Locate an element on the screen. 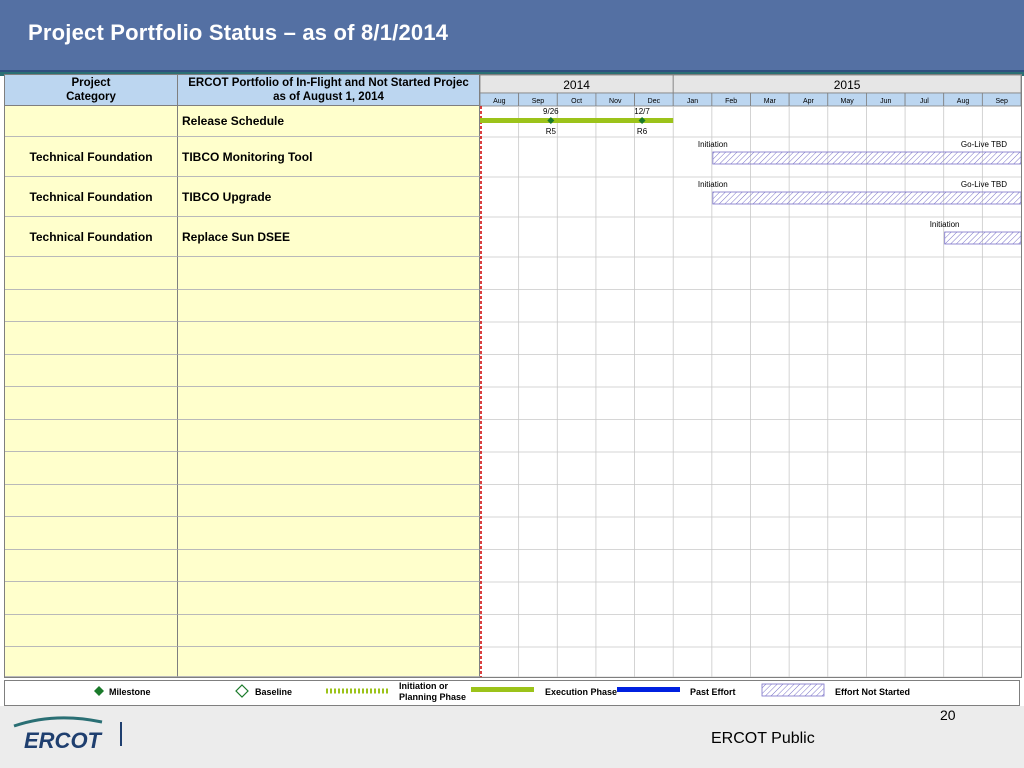 This screenshot has width=1024, height=768. legend-baseline-label: Baseline is located at coordinates (273, 692).